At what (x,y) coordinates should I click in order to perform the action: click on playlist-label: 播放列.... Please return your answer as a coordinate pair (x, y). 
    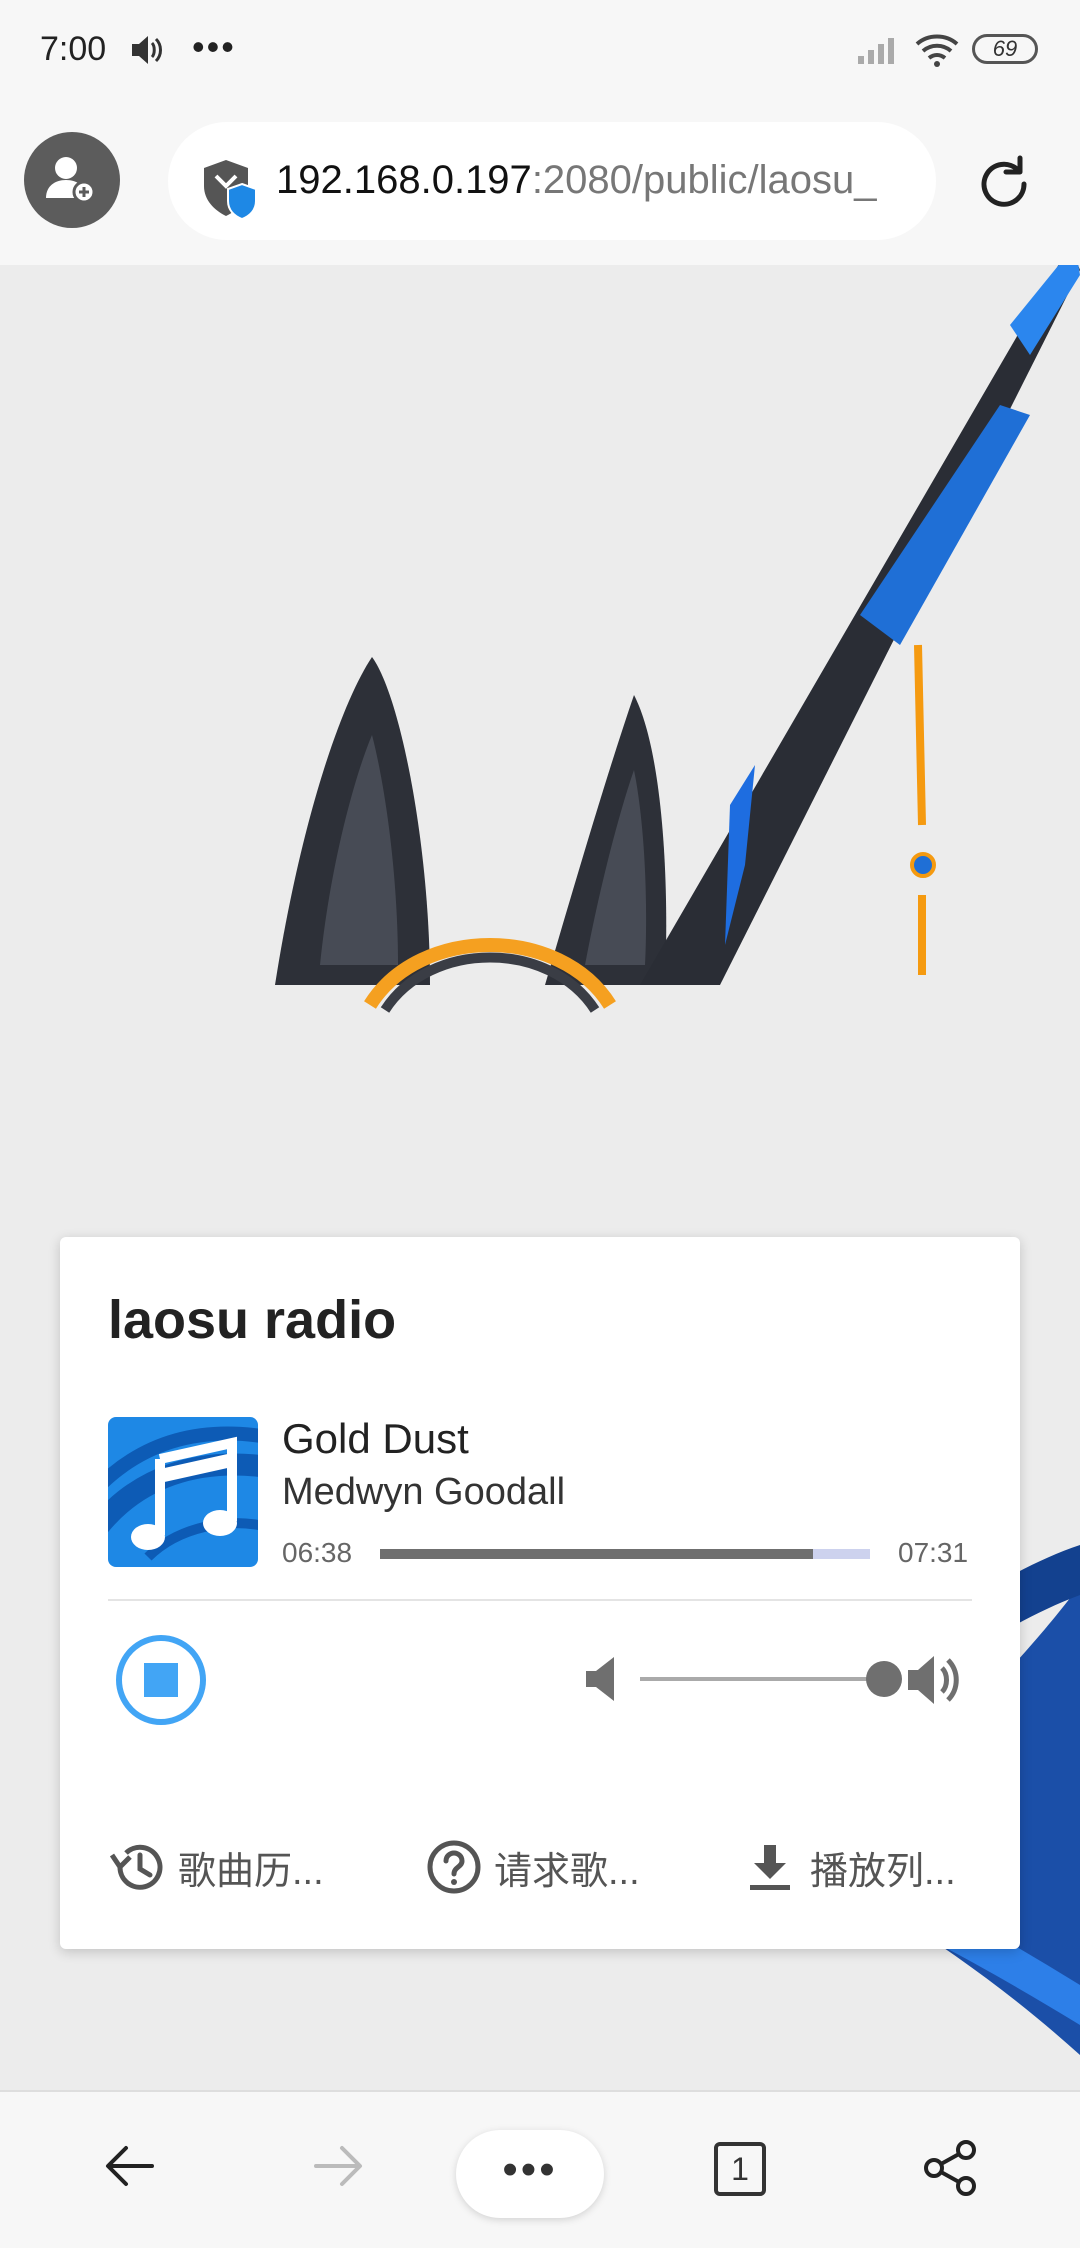
    Looking at the image, I should click on (883, 1871).